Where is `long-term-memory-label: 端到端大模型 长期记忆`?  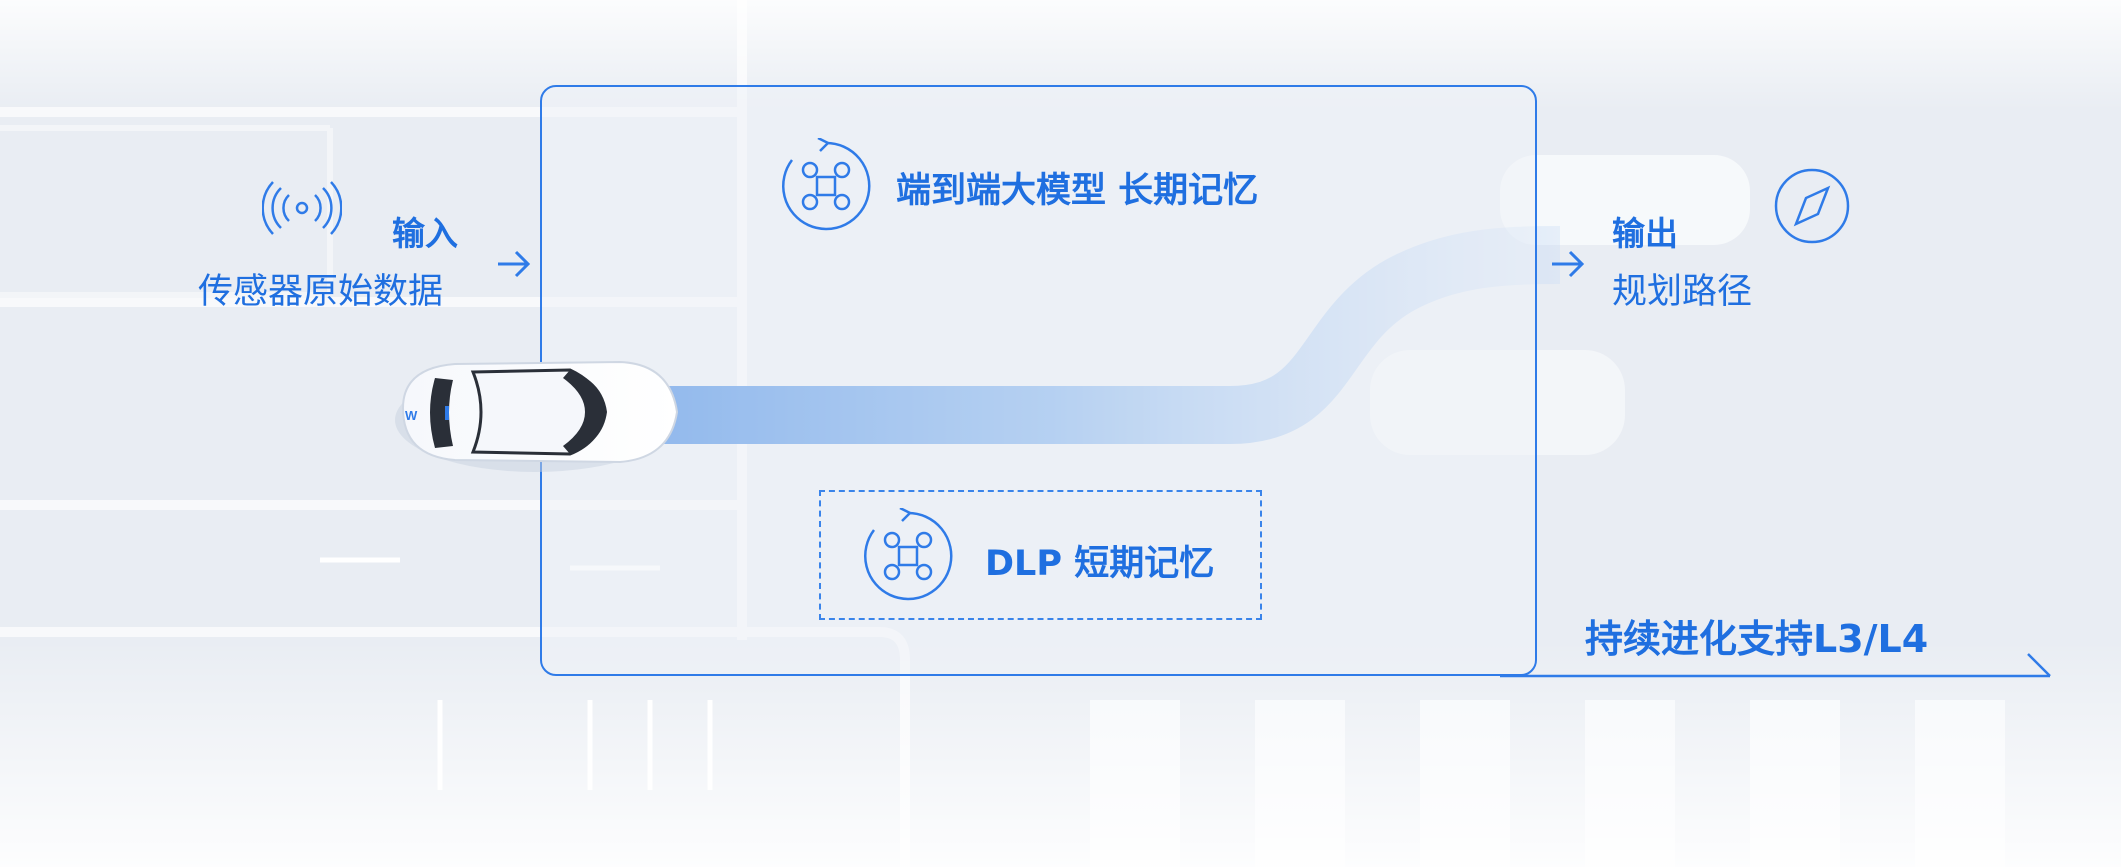 long-term-memory-label: 端到端大模型 长期记忆 is located at coordinates (1077, 191).